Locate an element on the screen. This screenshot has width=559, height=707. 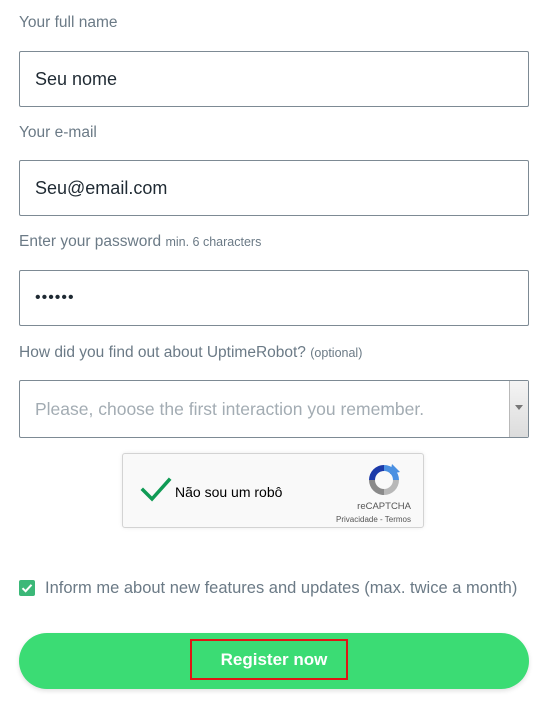
recaptcha-checkbox is located at coordinates (156, 490).